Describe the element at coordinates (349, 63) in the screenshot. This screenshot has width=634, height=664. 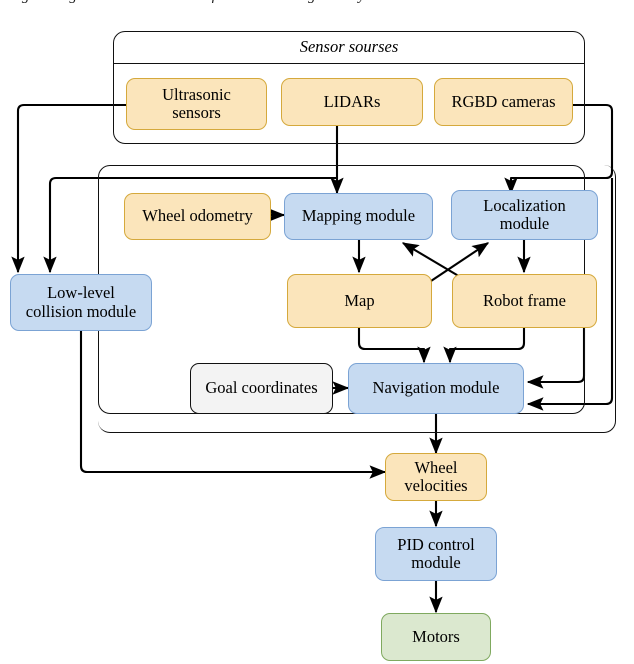
I see `group-sensor-sources-divider` at that location.